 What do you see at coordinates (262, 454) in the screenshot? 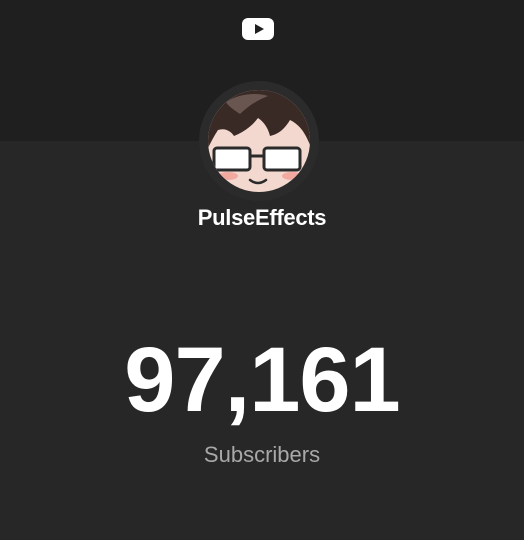
I see `subscriber-label: Subscribers` at bounding box center [262, 454].